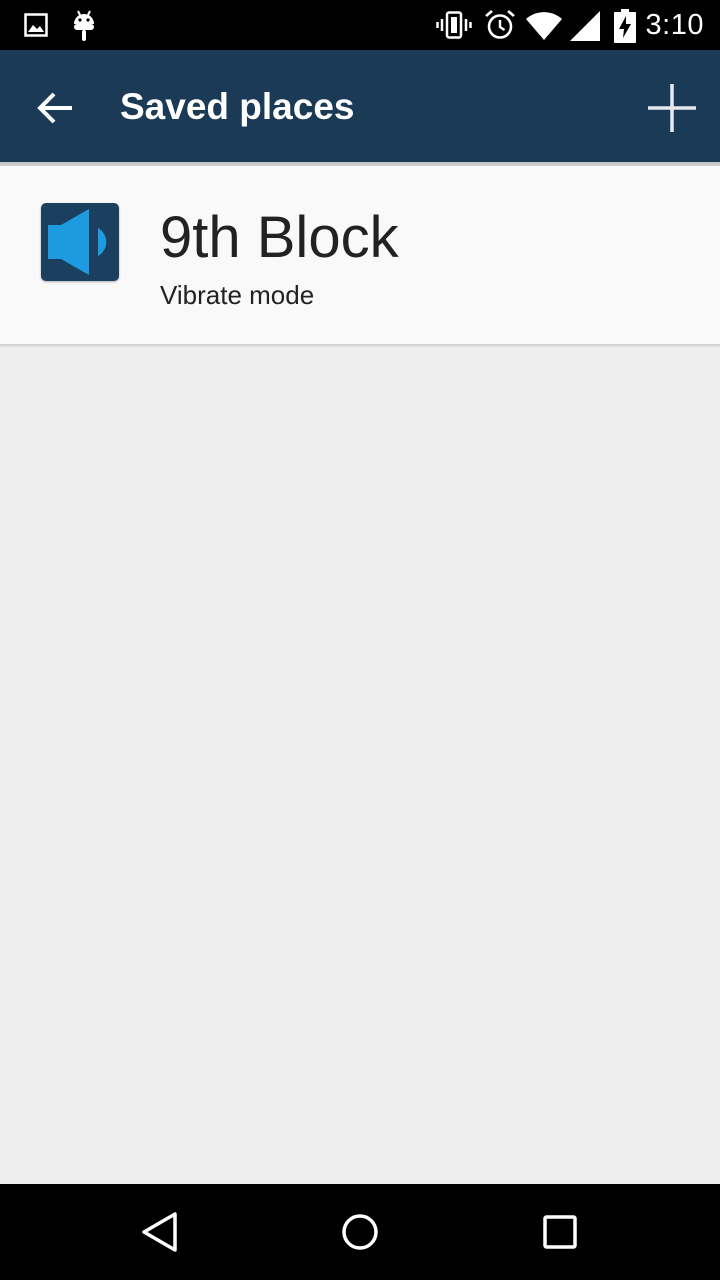 This screenshot has height=1280, width=720. What do you see at coordinates (36, 25) in the screenshot?
I see `image-icon` at bounding box center [36, 25].